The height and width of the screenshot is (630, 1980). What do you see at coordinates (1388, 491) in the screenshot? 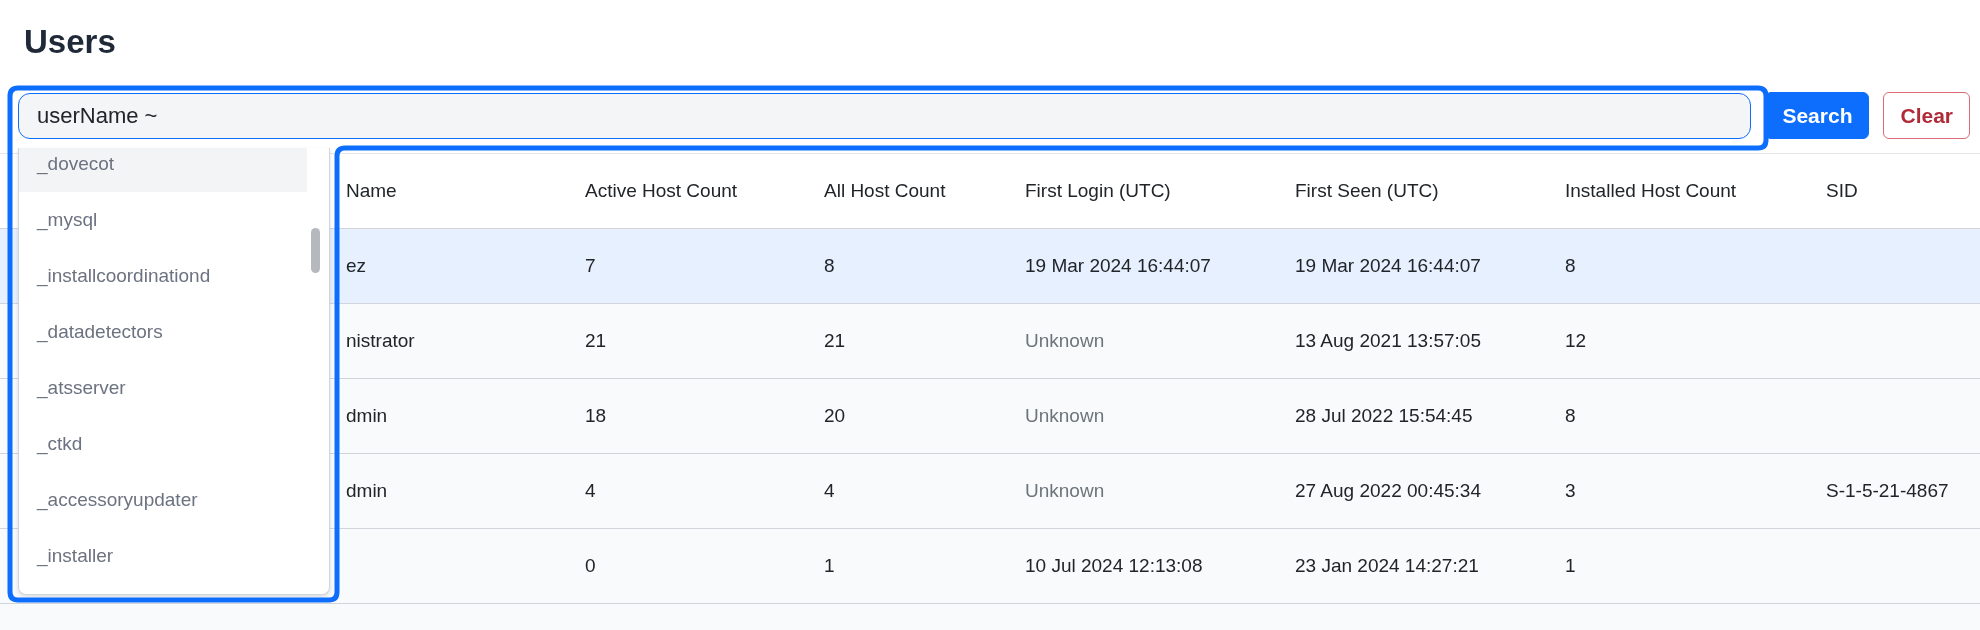
I see `table-cell-text: 27 Aug 2022 00:45:34` at bounding box center [1388, 491].